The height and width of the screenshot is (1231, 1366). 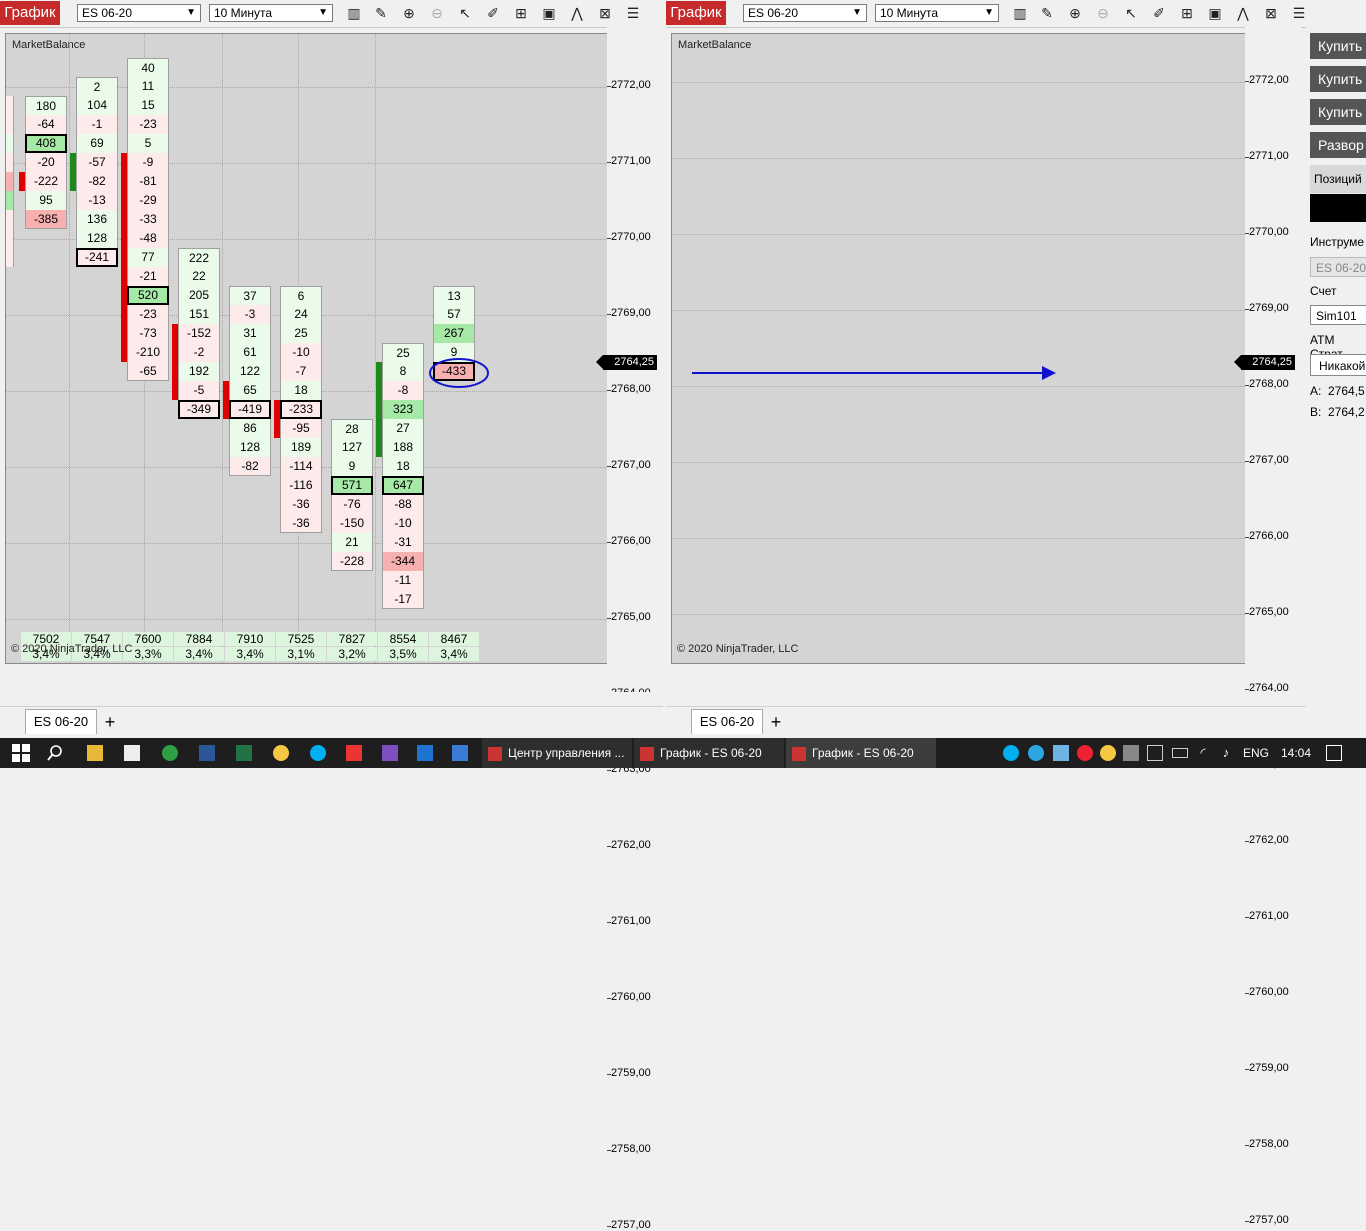 What do you see at coordinates (1338, 315) in the screenshot?
I see `account-select: Sim101` at bounding box center [1338, 315].